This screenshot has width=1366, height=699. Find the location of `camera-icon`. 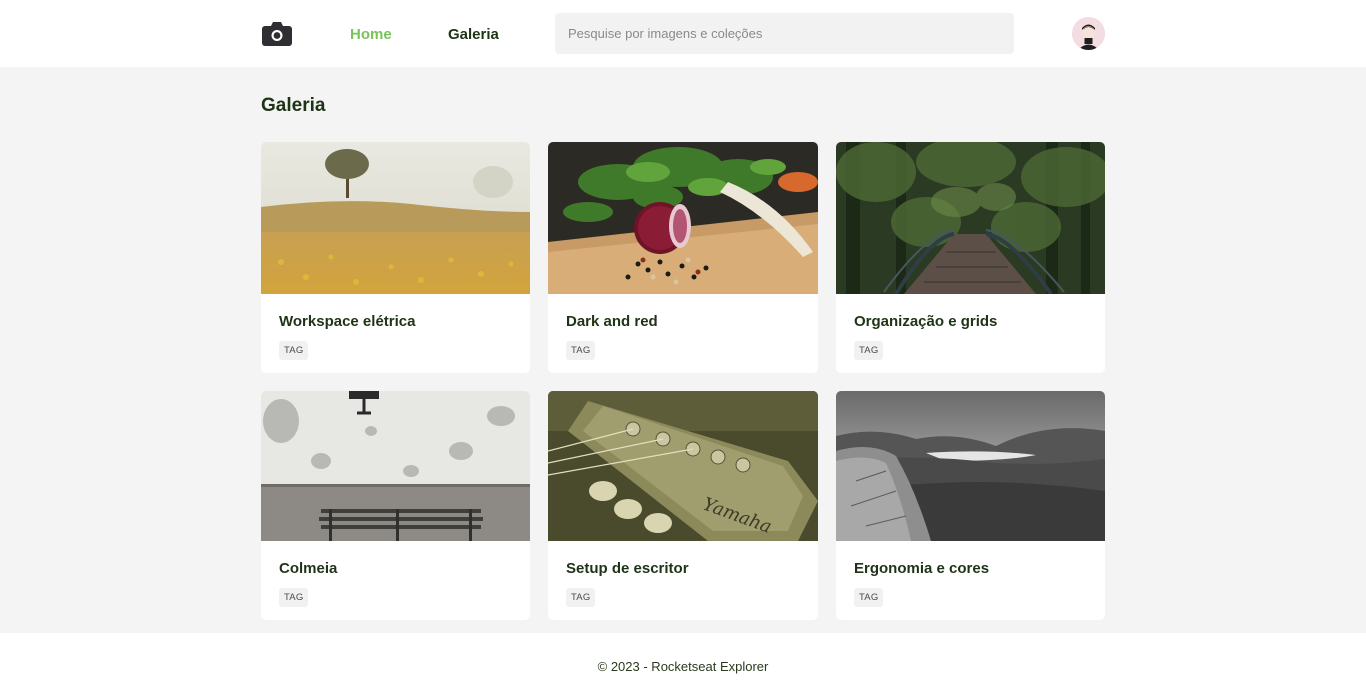

camera-icon is located at coordinates (277, 34).